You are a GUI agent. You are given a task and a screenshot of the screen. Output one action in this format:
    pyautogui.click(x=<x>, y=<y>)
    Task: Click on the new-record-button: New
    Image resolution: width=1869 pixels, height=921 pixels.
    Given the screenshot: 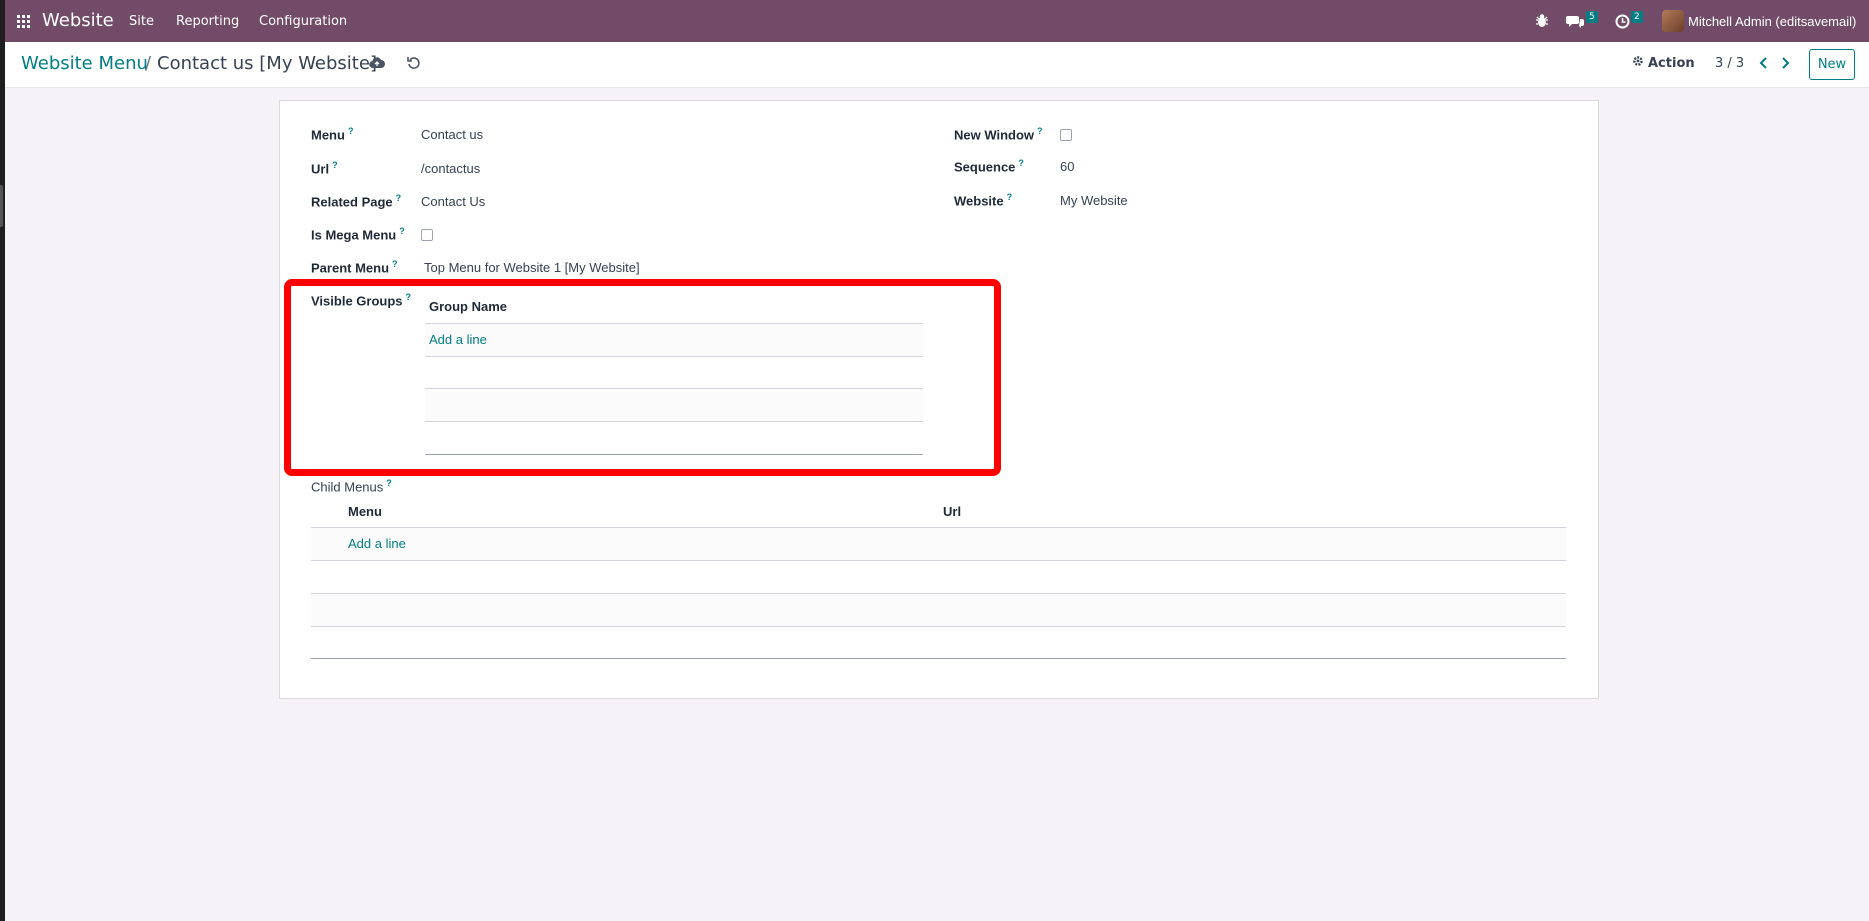 What is the action you would take?
    pyautogui.click(x=1832, y=64)
    